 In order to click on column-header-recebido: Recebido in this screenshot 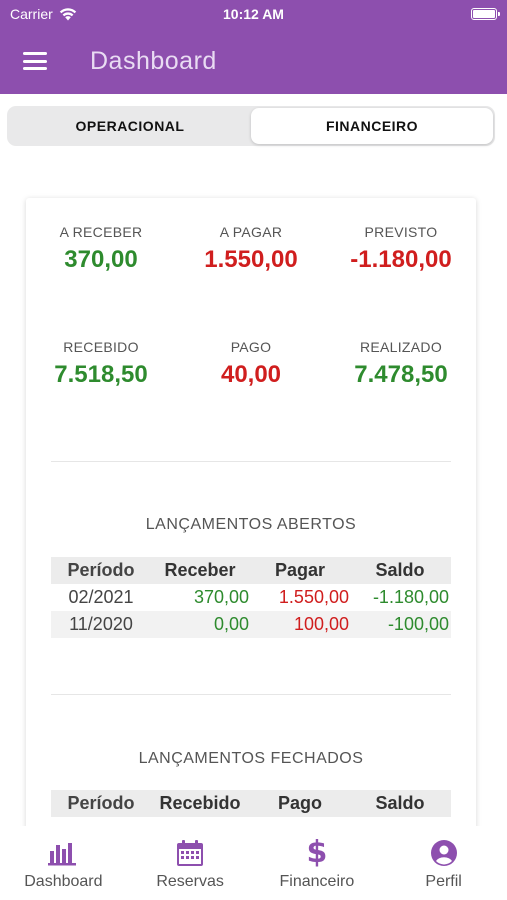, I will do `click(200, 803)`.